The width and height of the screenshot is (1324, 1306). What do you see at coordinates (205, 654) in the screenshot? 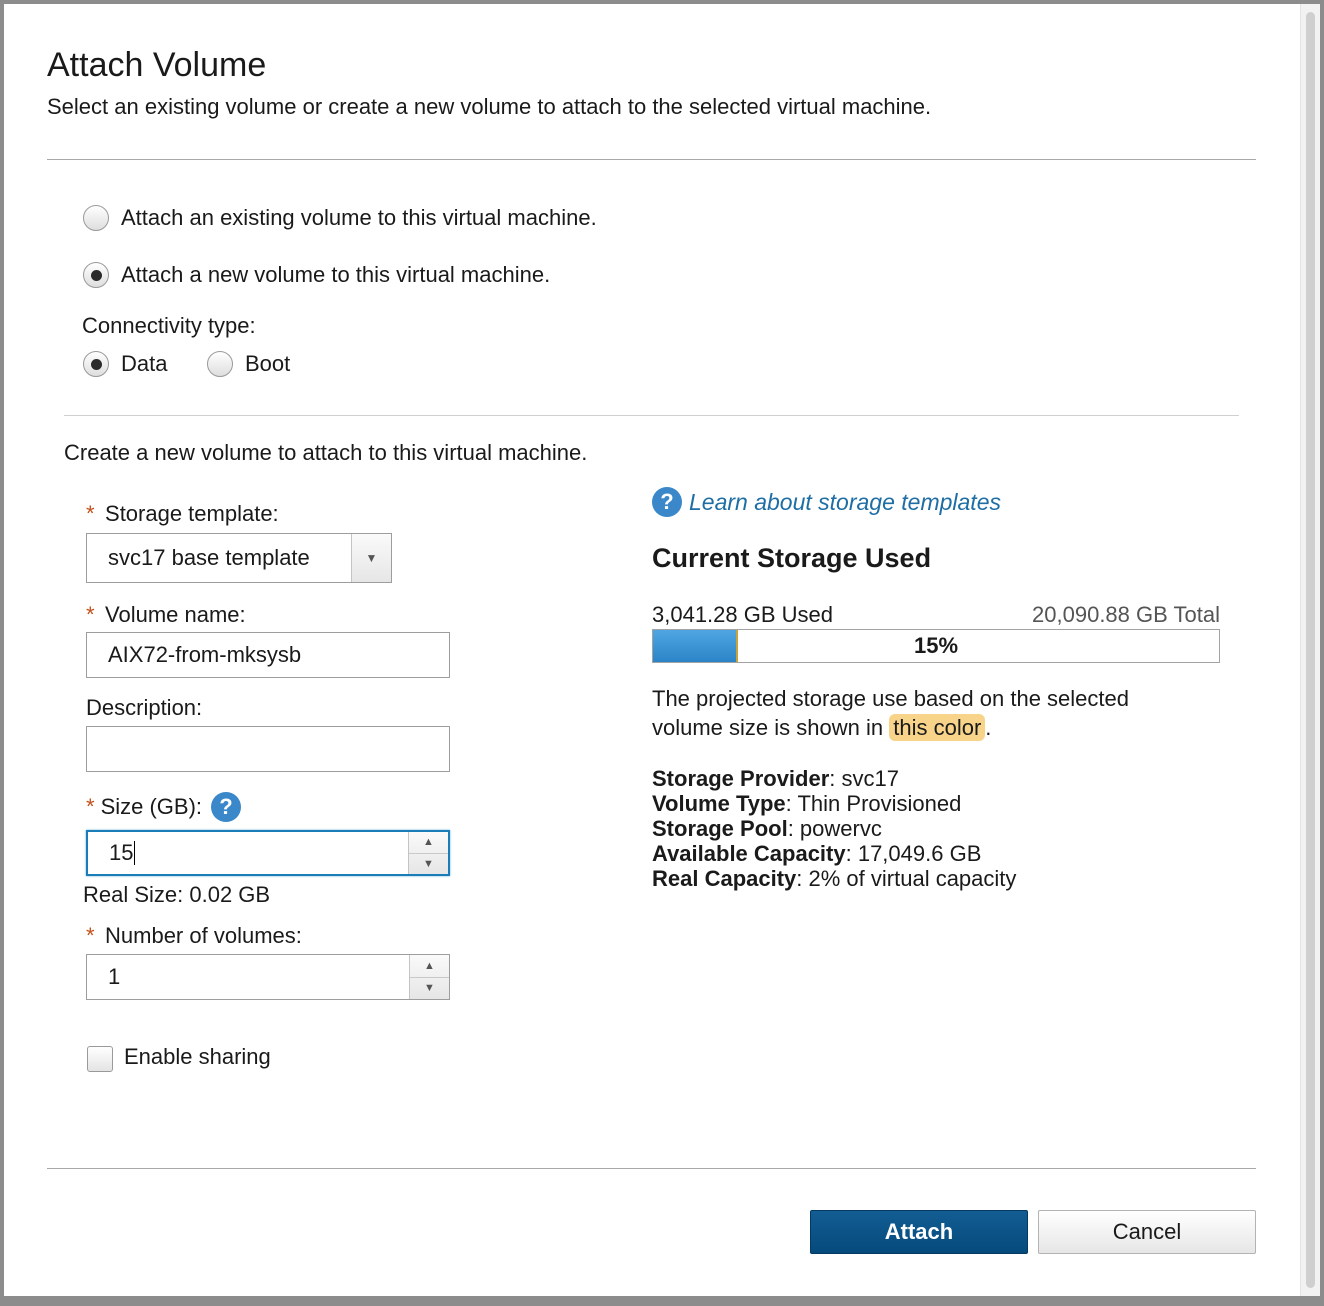
I see `volume-name-value: AIX72-from-mksysb` at bounding box center [205, 654].